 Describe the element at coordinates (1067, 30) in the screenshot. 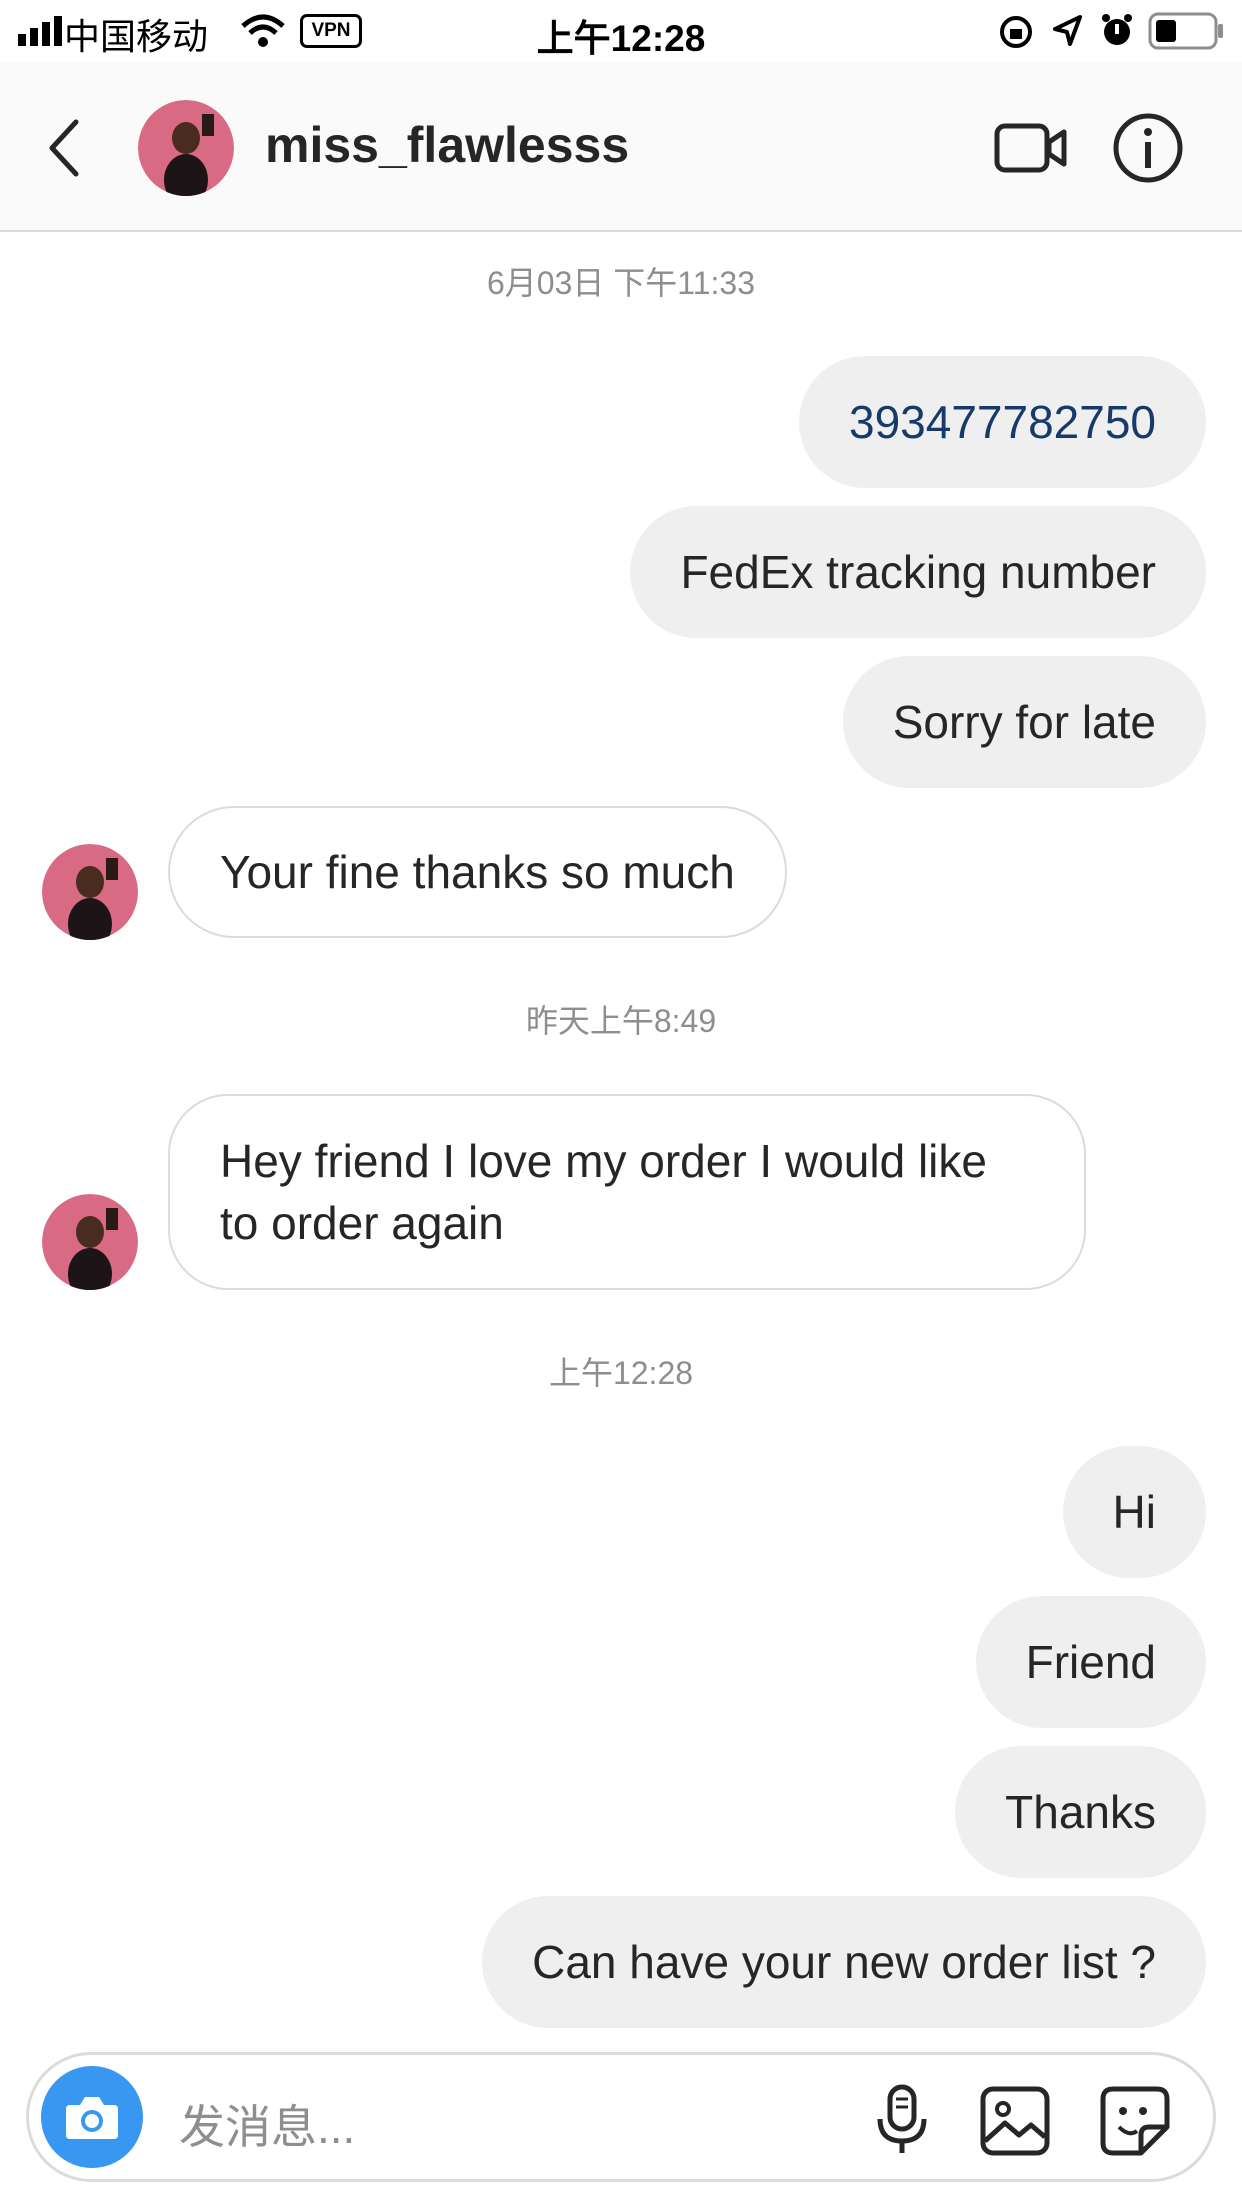

I see `location-arrow-icon` at that location.